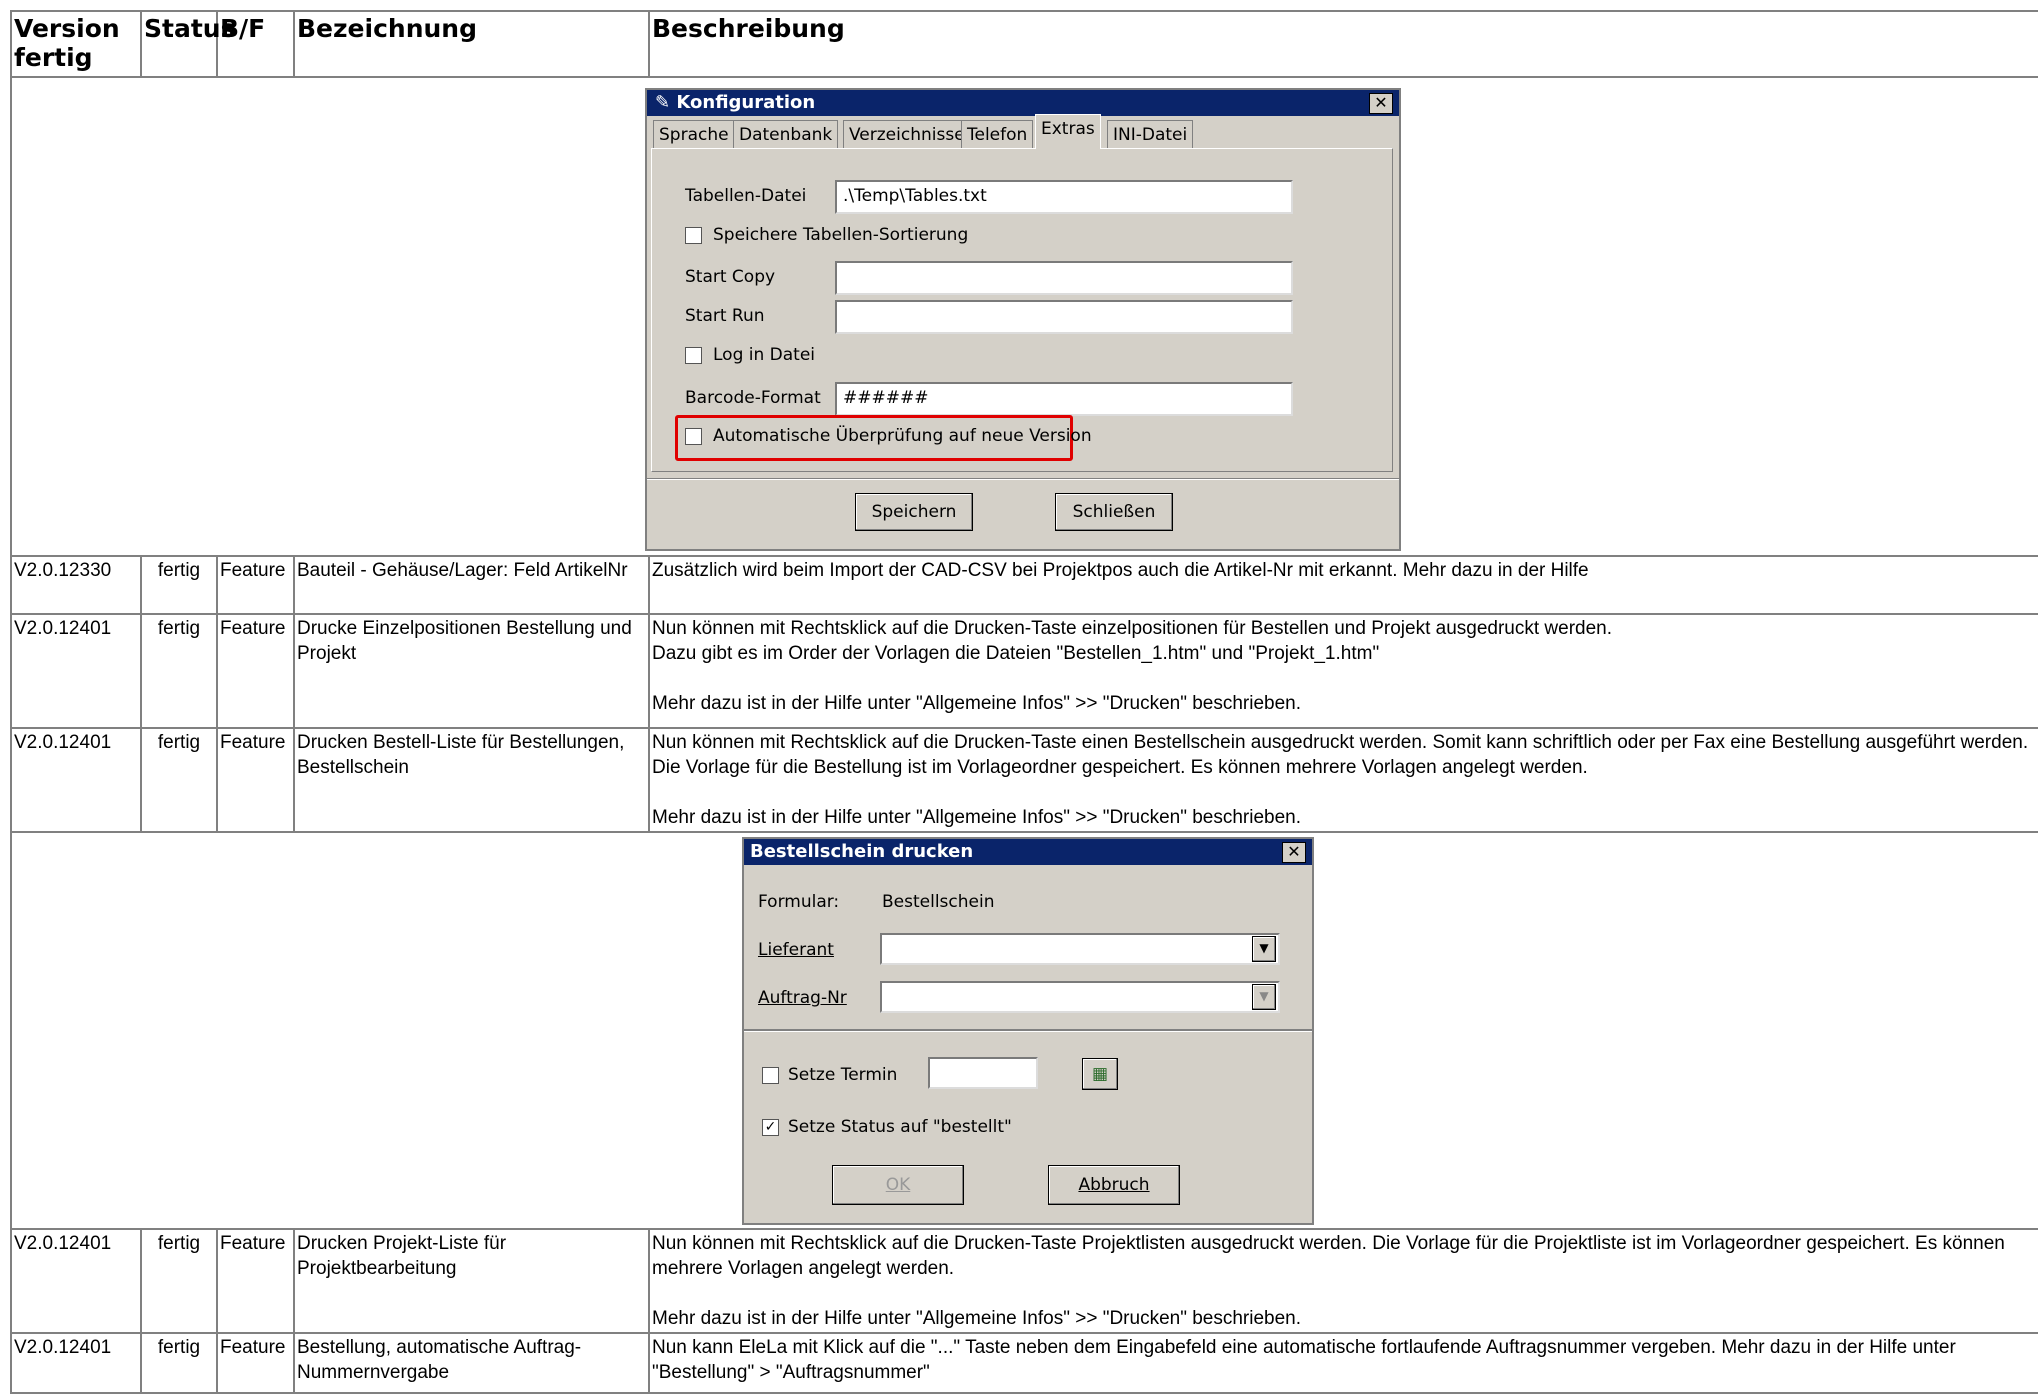  I want to click on start-run-input, so click(1064, 317).